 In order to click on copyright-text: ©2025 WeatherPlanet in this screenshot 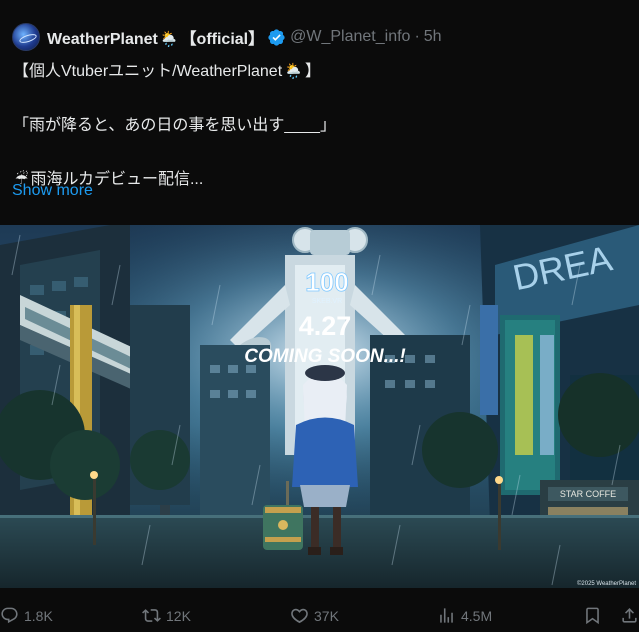, I will do `click(606, 583)`.